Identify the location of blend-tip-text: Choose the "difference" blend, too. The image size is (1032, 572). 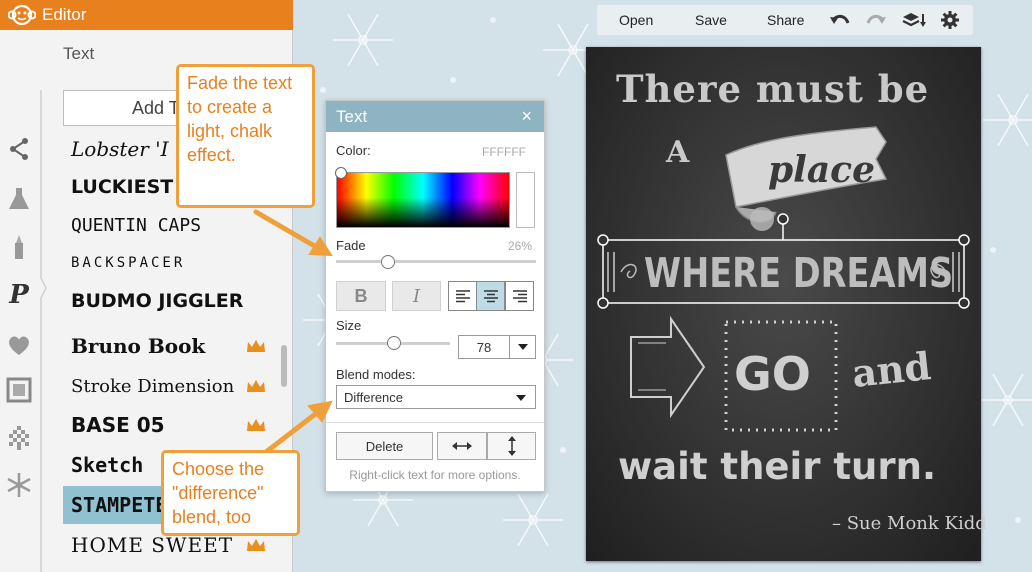
(218, 493).